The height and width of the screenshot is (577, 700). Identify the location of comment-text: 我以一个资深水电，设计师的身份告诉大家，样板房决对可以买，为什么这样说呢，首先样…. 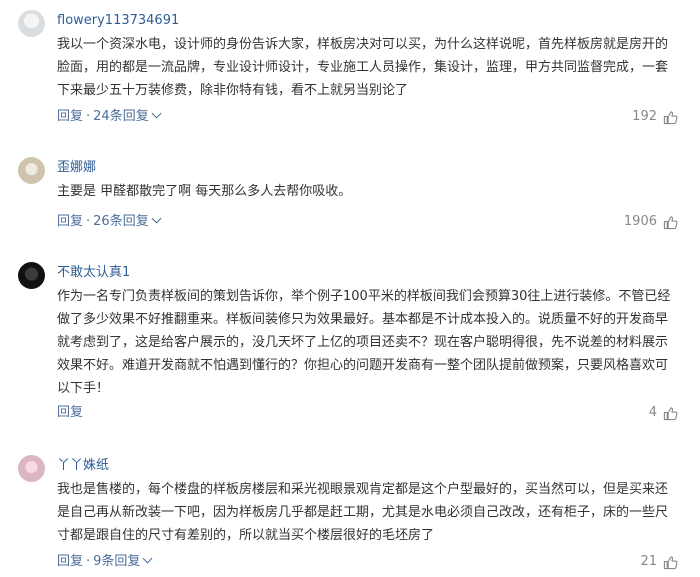
(363, 67).